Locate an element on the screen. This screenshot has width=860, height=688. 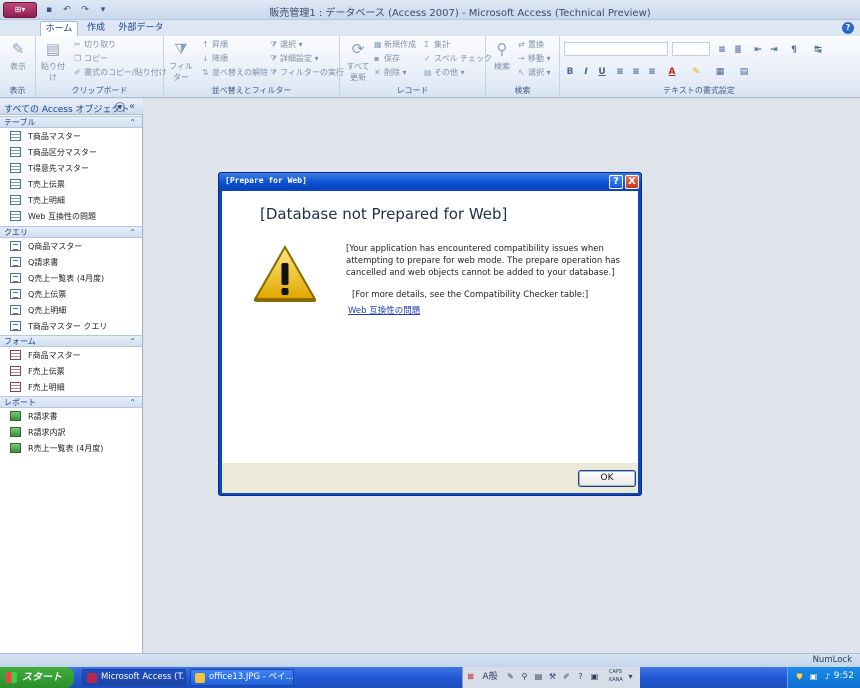
tab-external-data: 外部データ is located at coordinates (141, 28).